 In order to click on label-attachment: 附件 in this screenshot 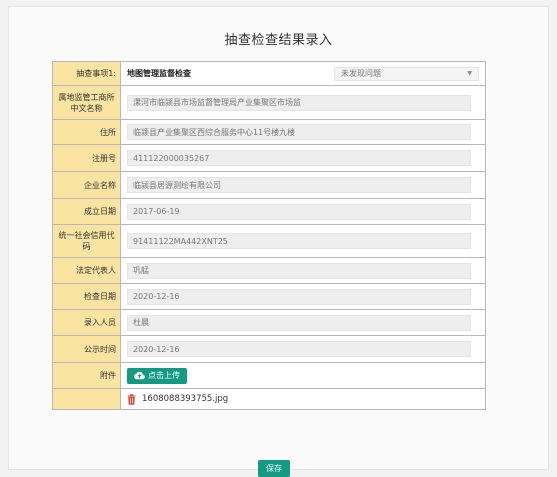, I will do `click(87, 375)`.